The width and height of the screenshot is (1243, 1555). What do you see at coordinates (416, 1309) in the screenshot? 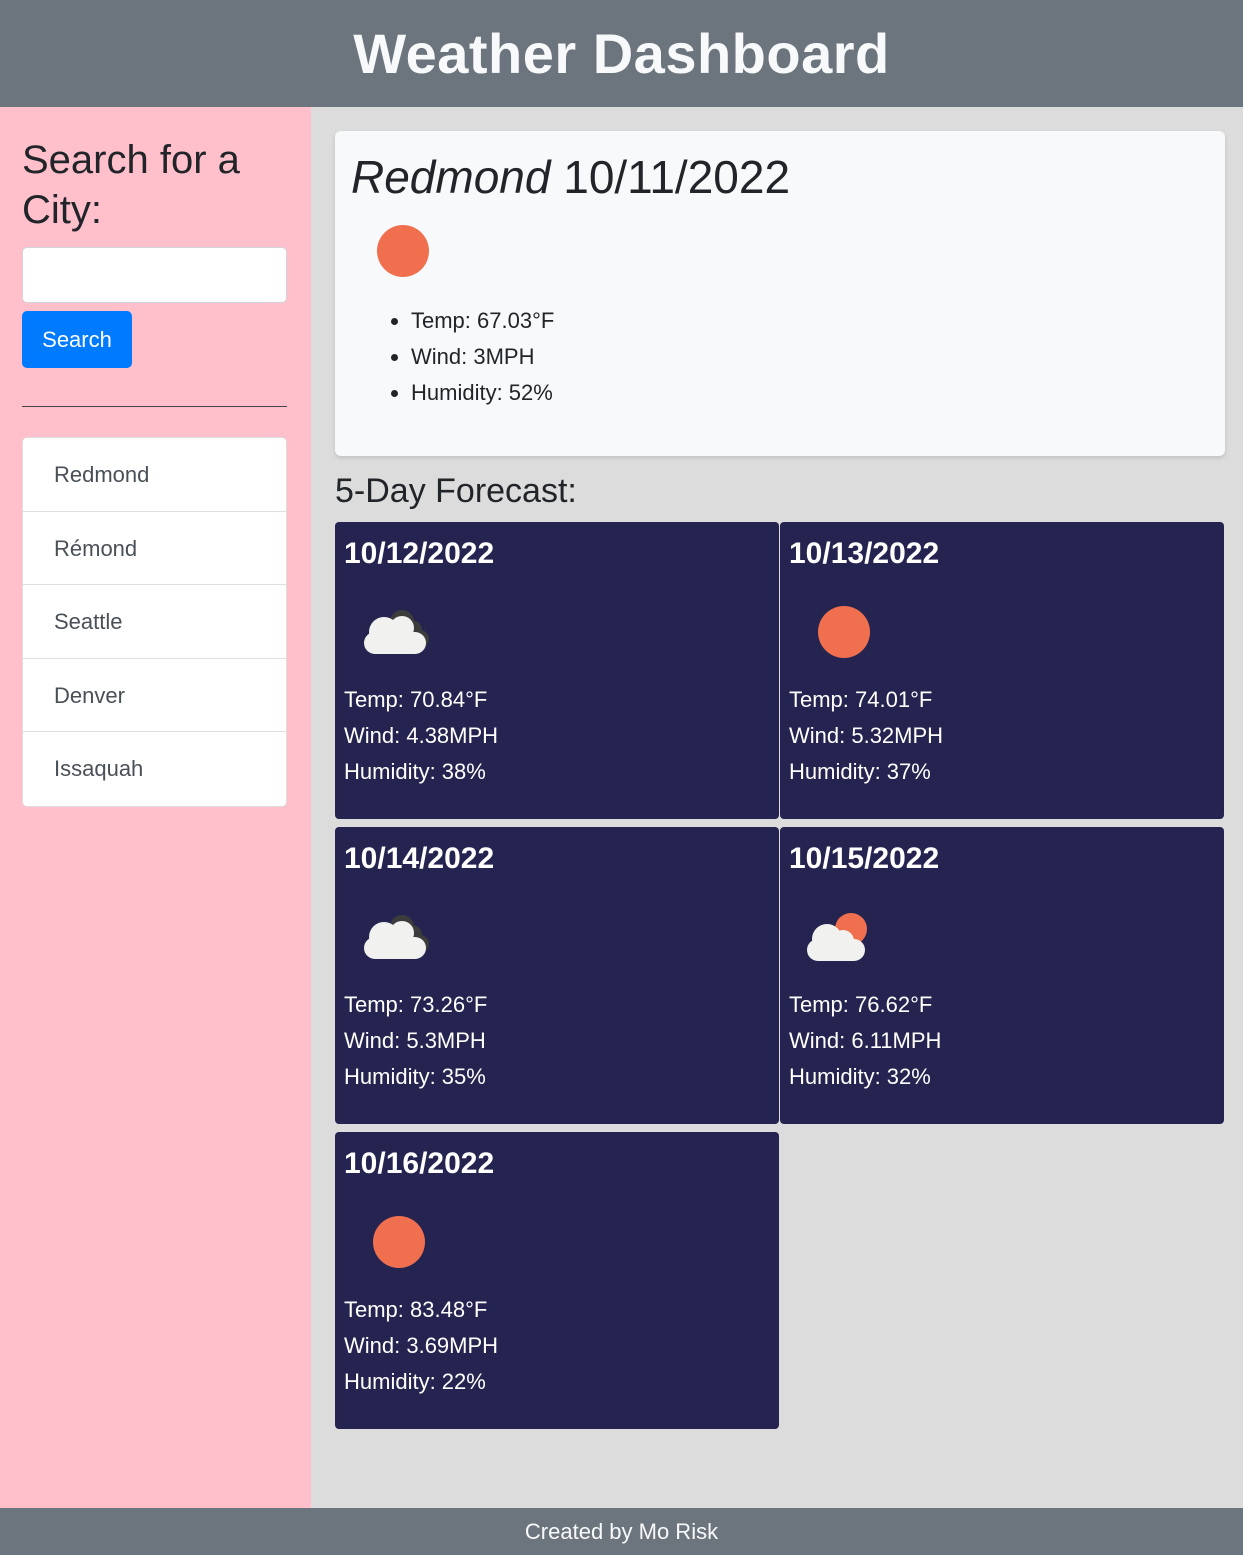
I see `forecast-temp: Temp: 83.48°F` at bounding box center [416, 1309].